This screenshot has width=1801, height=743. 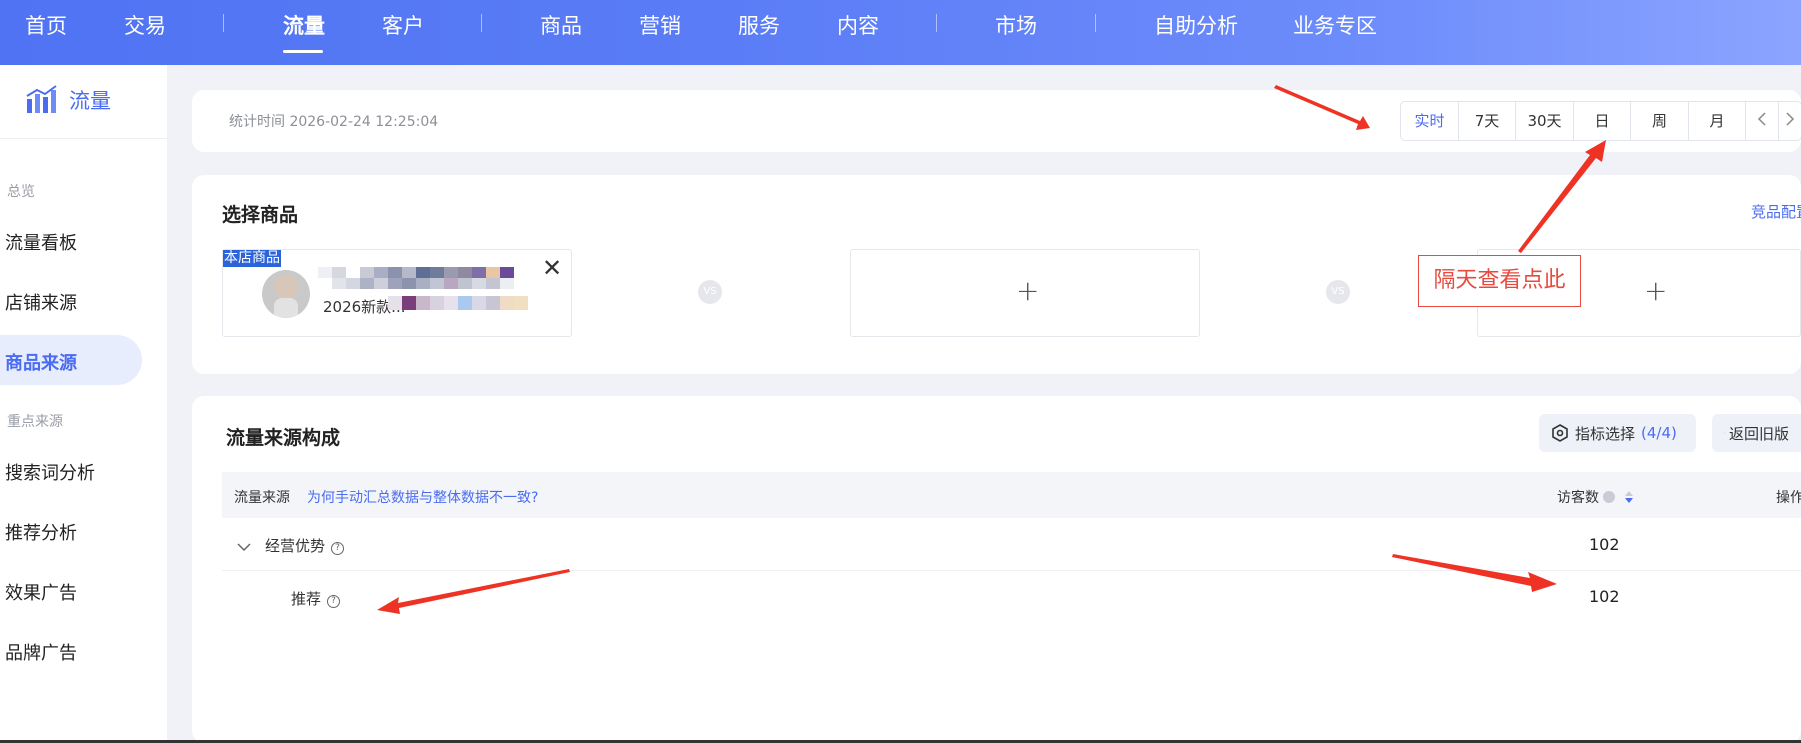 I want to click on back-to-old-version-label: 返回旧版, so click(x=1758, y=433).